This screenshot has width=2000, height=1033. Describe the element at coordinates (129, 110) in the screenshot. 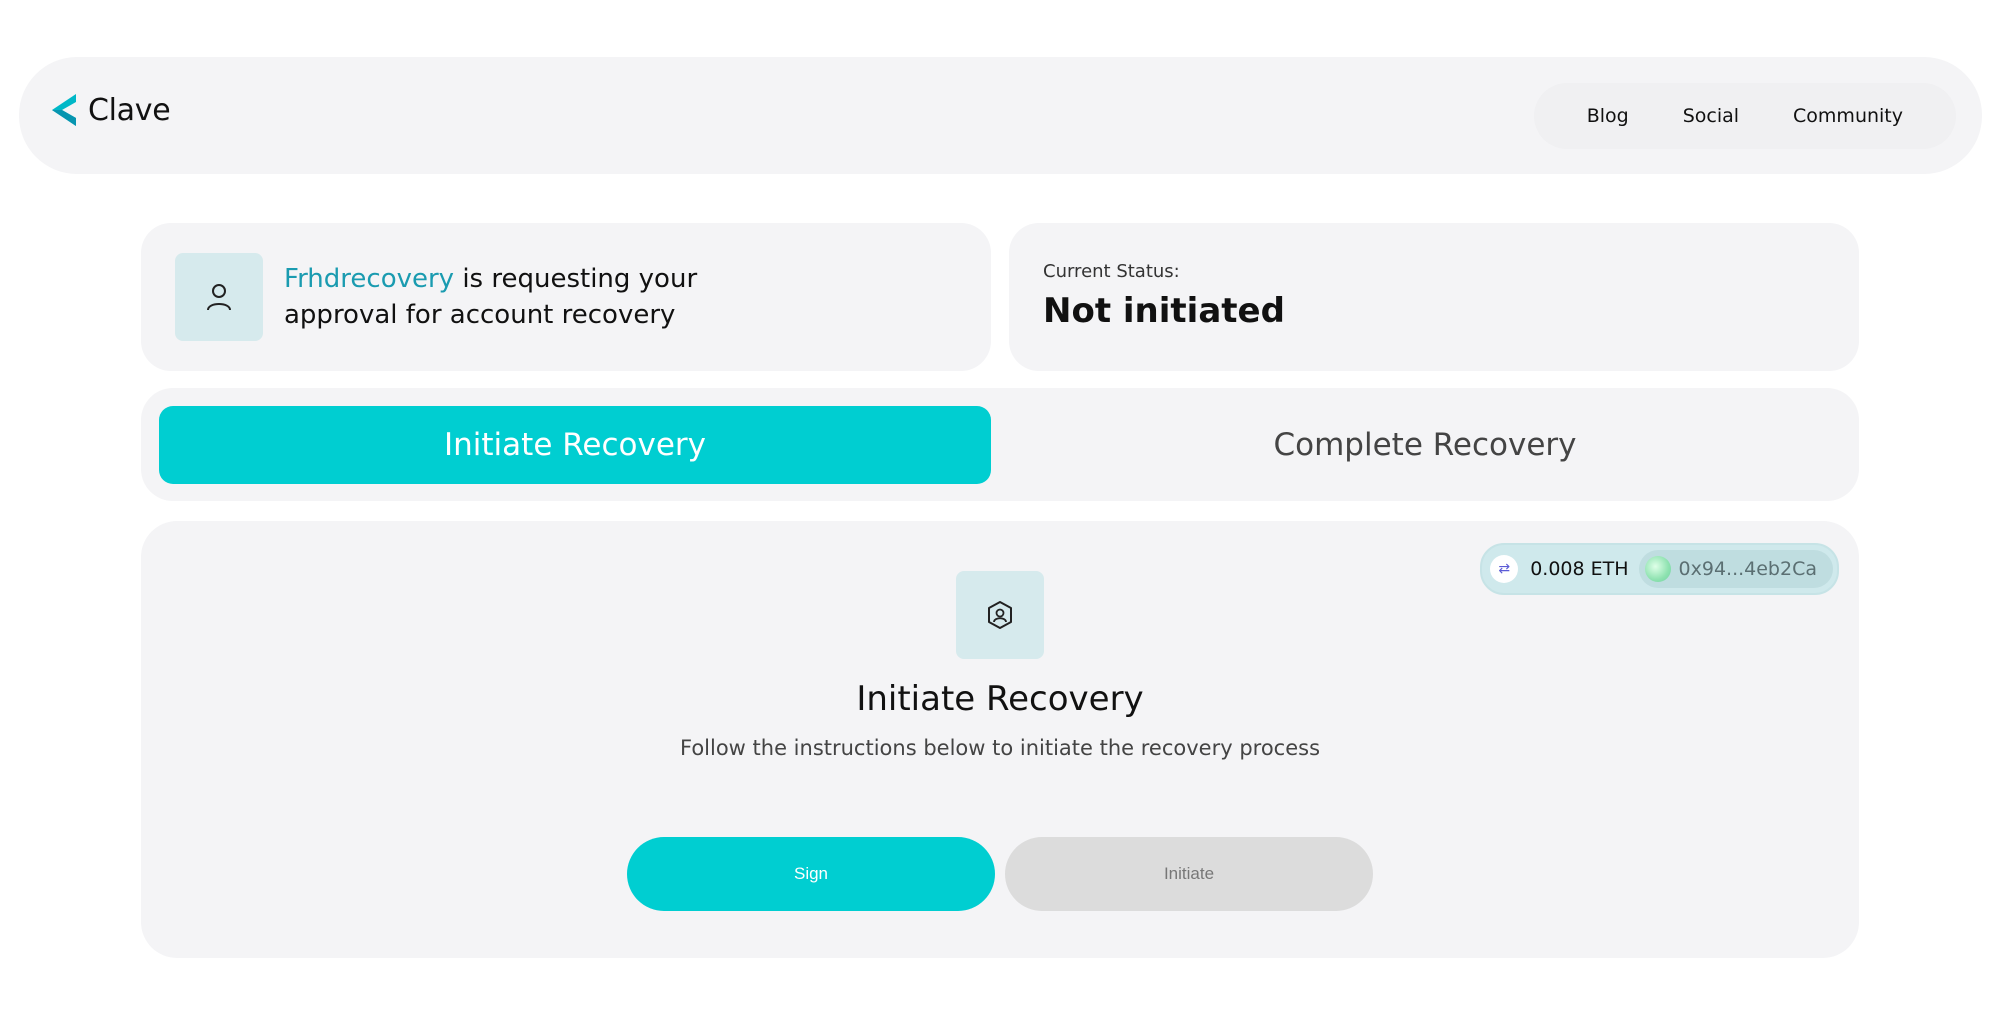

I see `brand-name: Clave` at that location.